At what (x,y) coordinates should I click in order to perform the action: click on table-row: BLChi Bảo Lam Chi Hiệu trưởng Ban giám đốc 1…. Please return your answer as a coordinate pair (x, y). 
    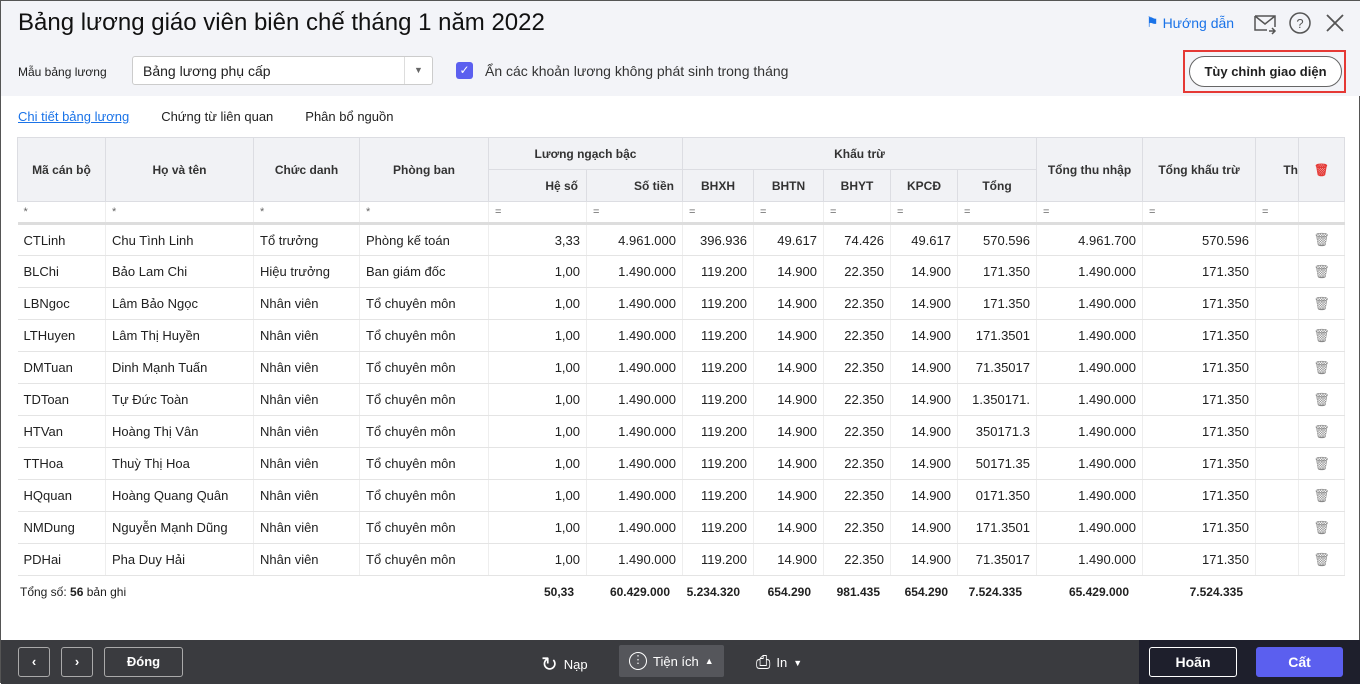
    Looking at the image, I should click on (681, 271).